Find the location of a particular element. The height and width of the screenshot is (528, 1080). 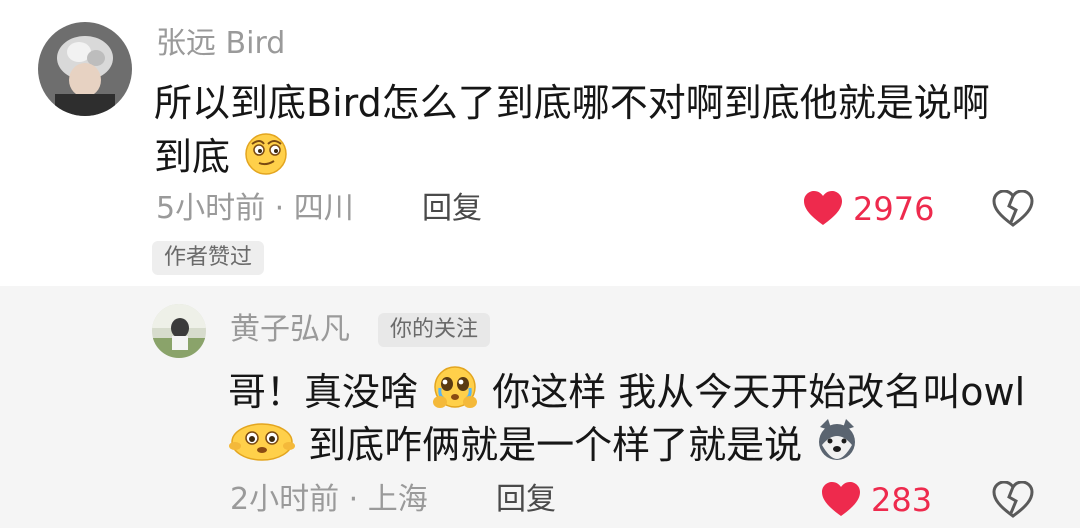

reply-meta: 2小时前 · 上海 is located at coordinates (329, 499).